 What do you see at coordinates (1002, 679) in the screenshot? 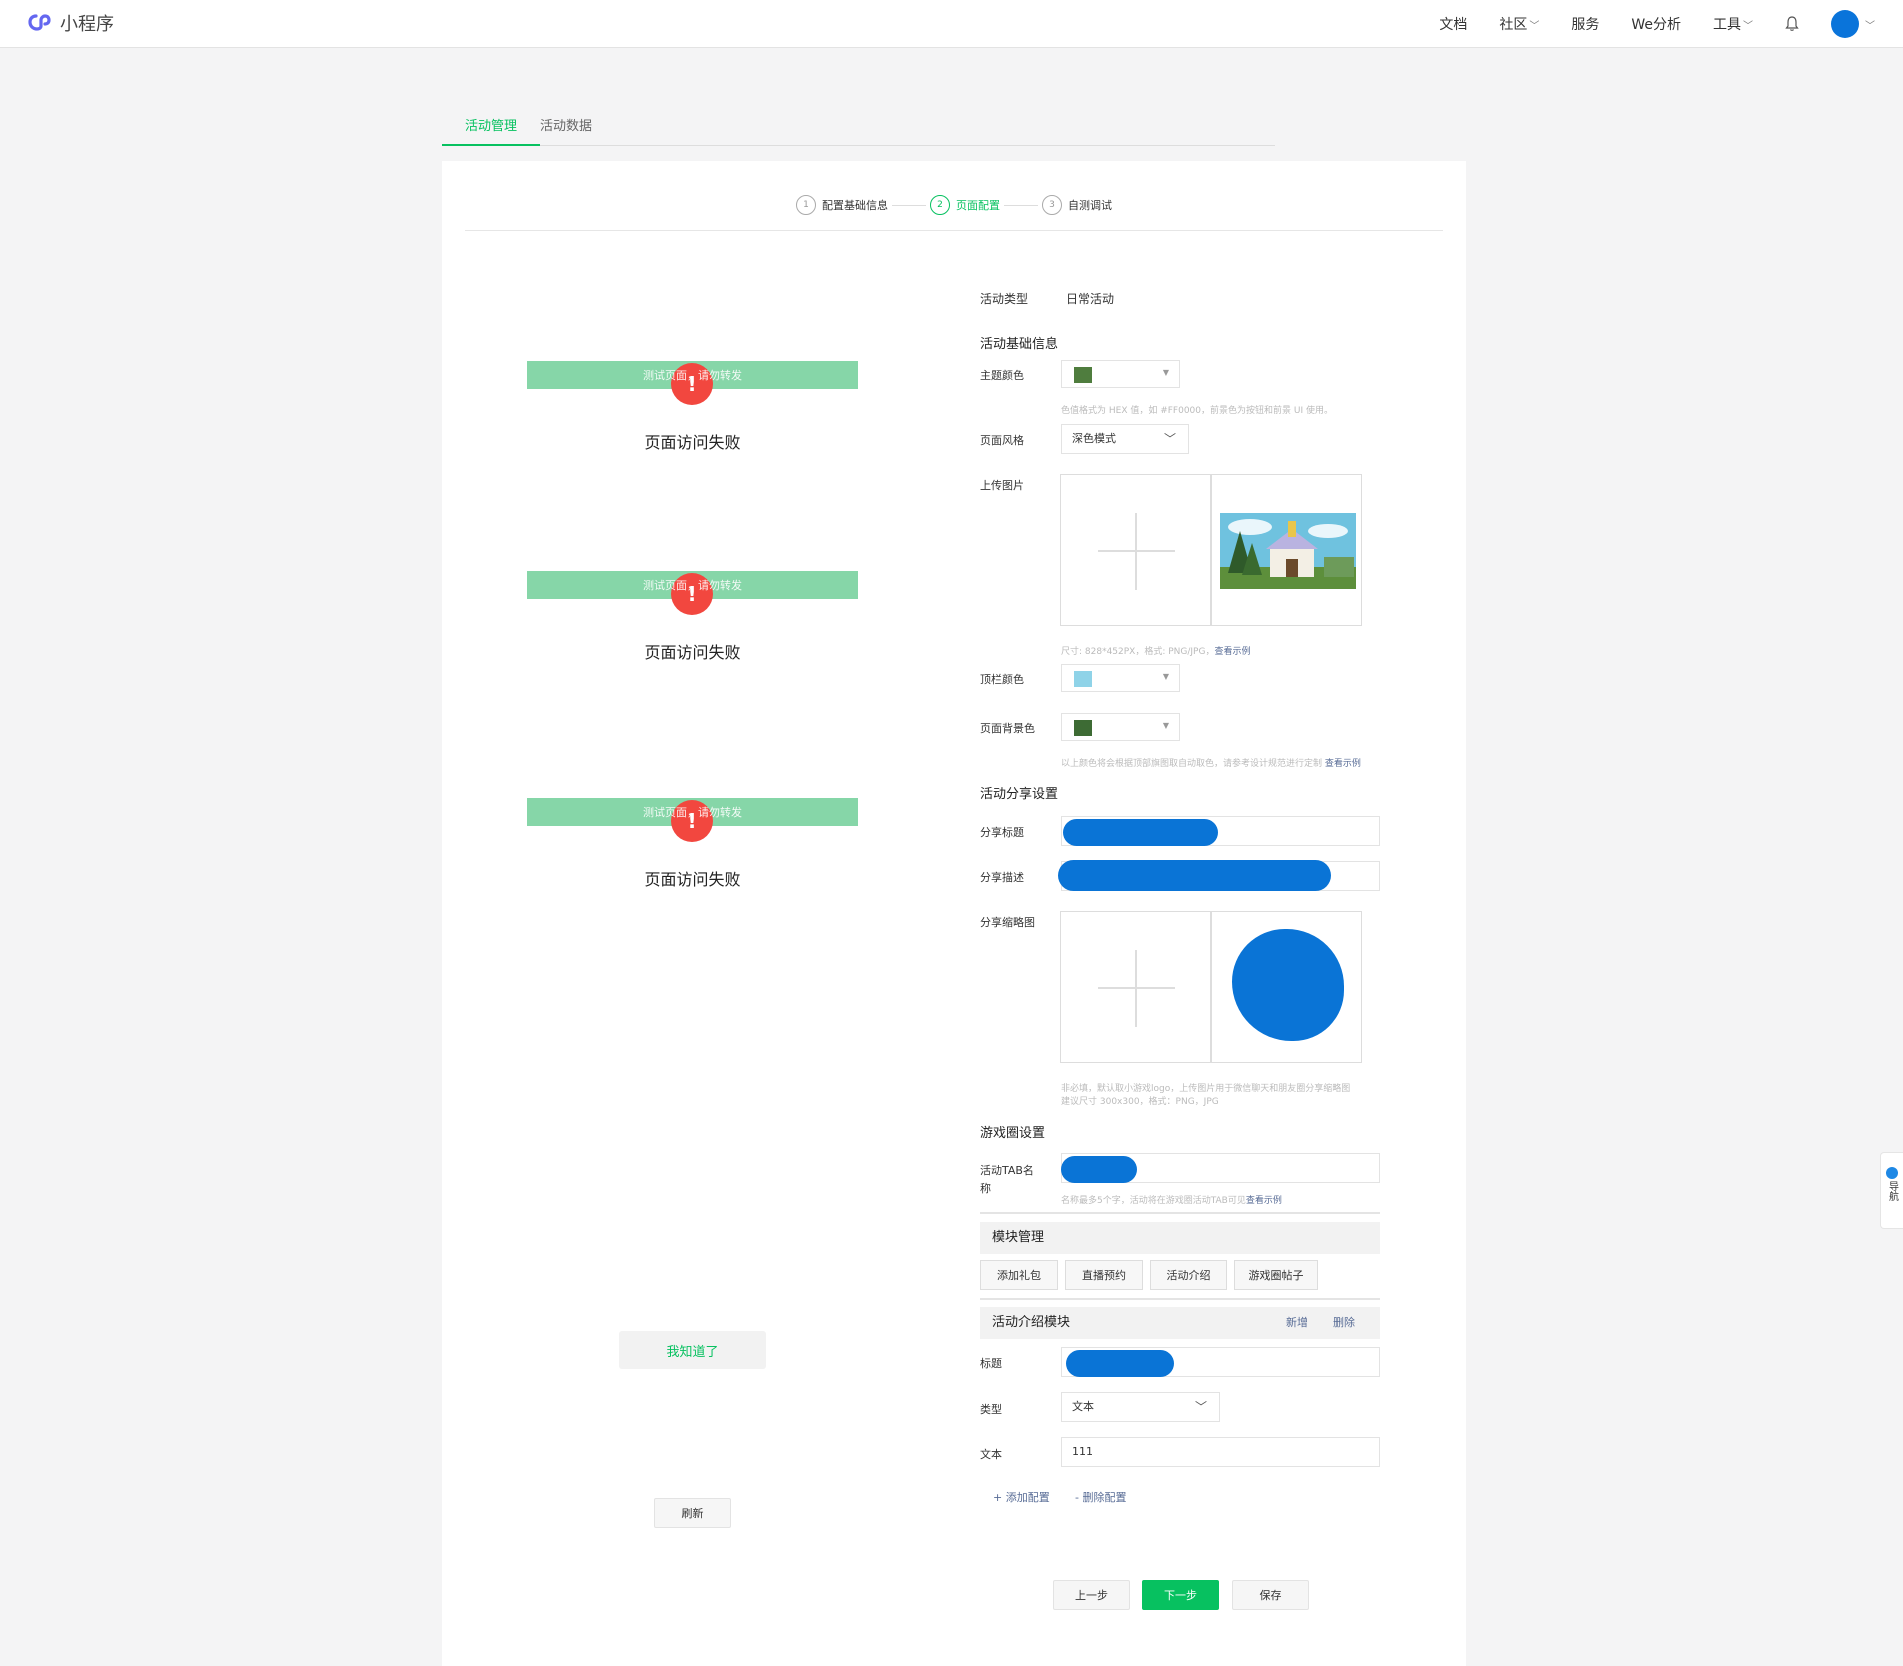
I see `topbar-color-label: 顶栏颜色` at bounding box center [1002, 679].